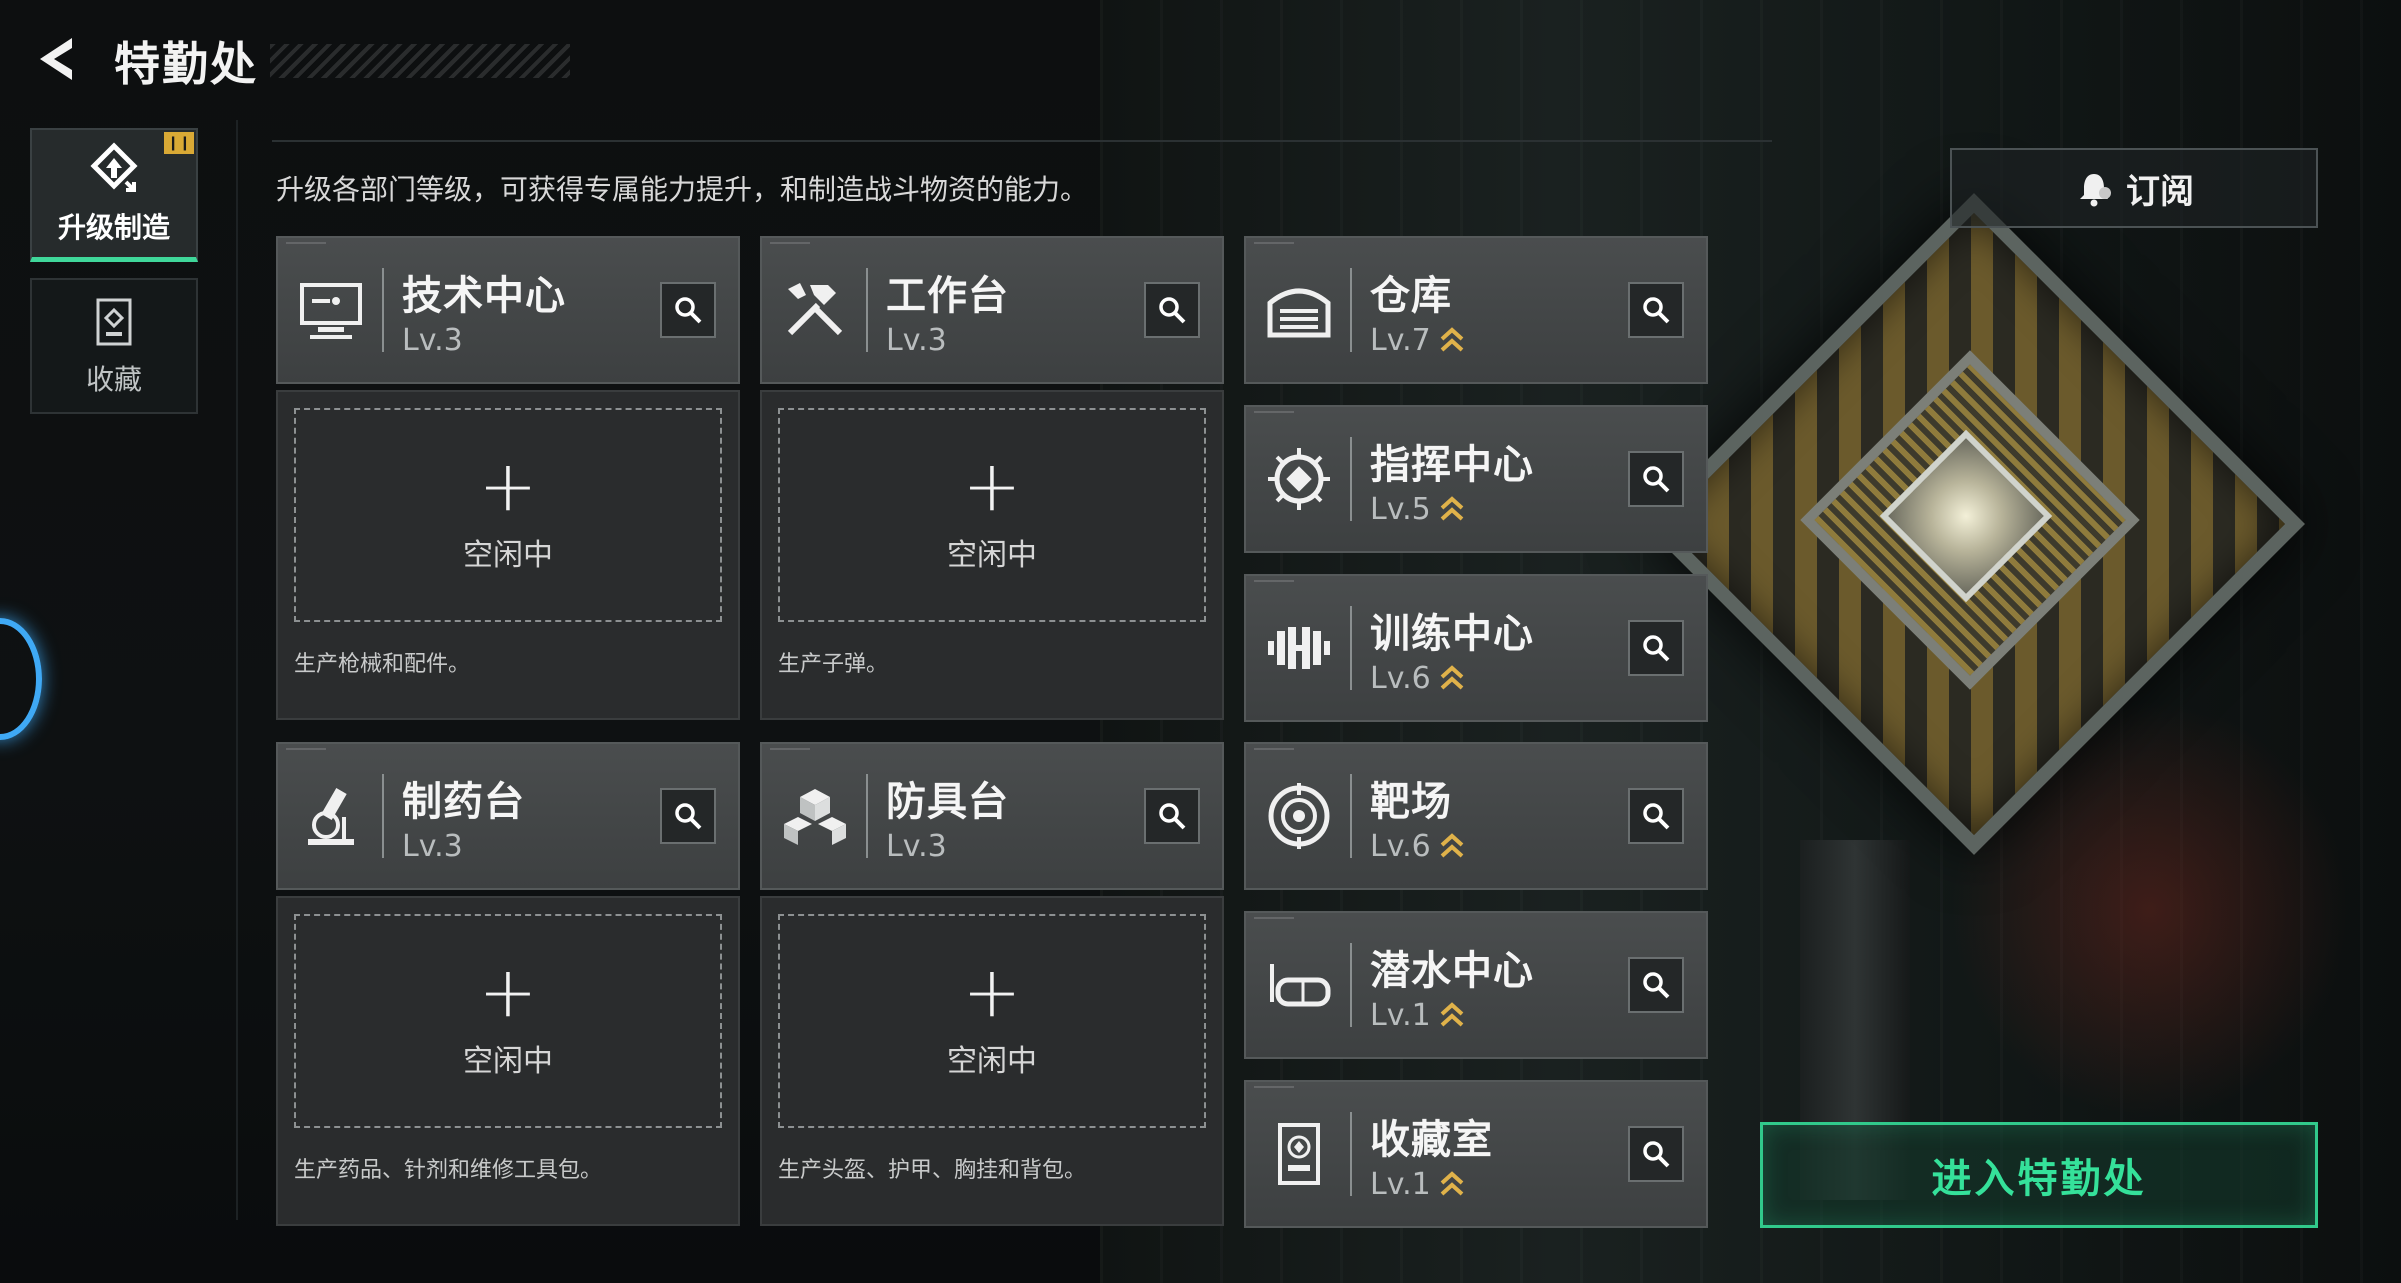  What do you see at coordinates (682, 189) in the screenshot?
I see `page-description: 升级各部门等级，可获得专属能力提升，和制造战斗物资的能力。` at bounding box center [682, 189].